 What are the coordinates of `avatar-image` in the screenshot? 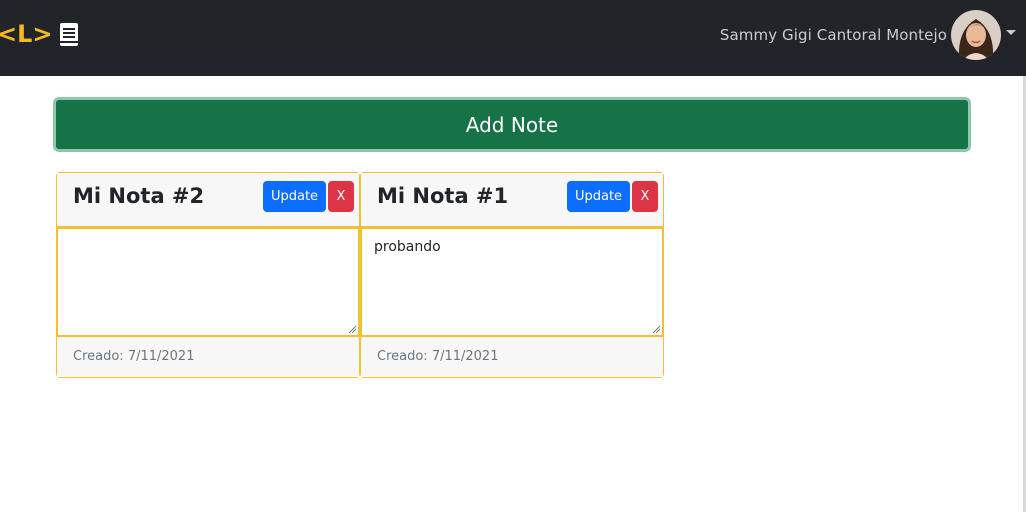 It's located at (976, 35).